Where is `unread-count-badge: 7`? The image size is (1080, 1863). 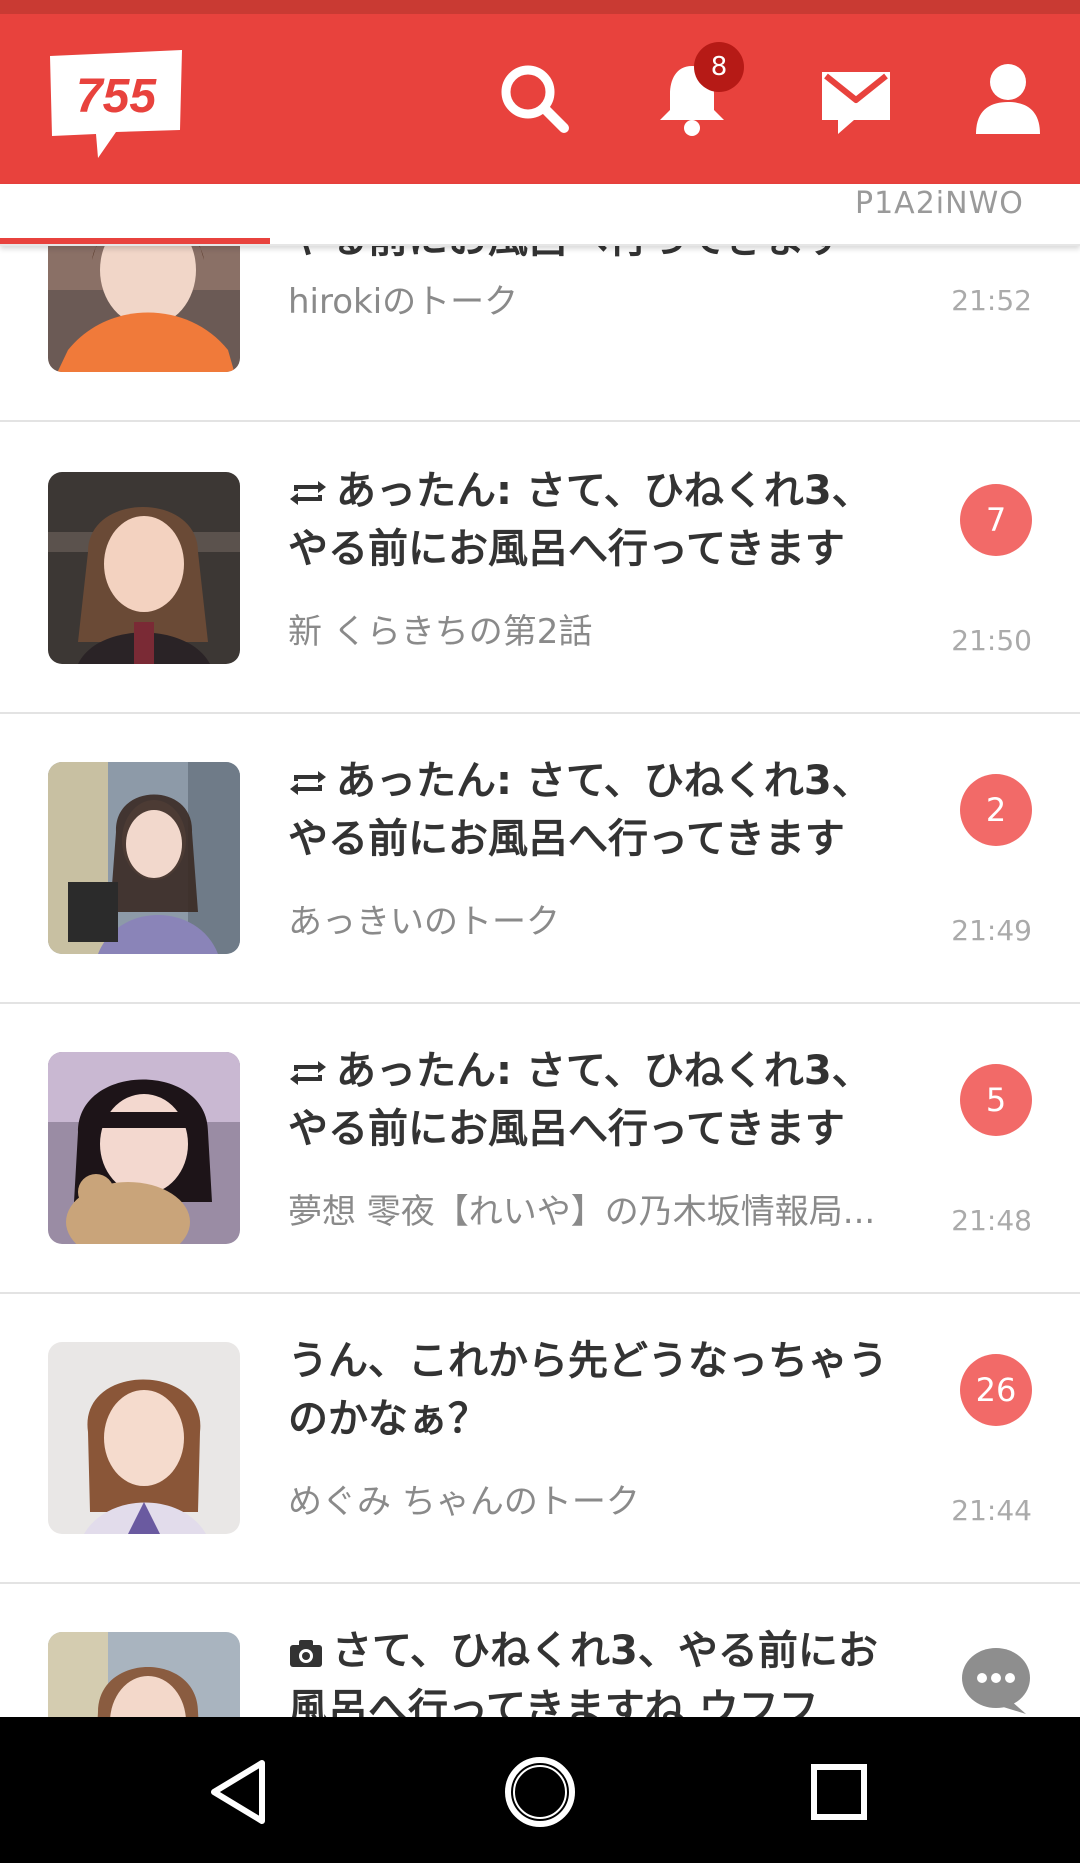 unread-count-badge: 7 is located at coordinates (996, 520).